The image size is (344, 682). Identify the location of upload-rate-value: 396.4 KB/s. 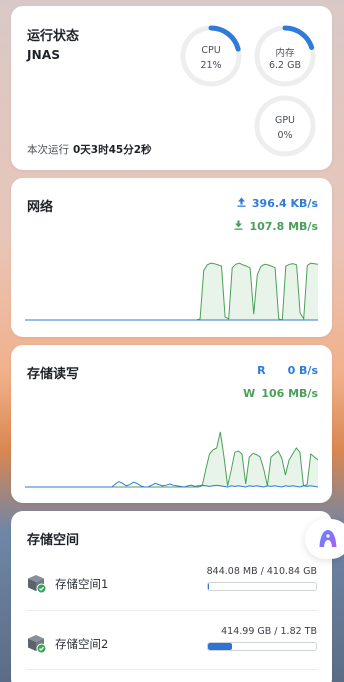
(284, 203).